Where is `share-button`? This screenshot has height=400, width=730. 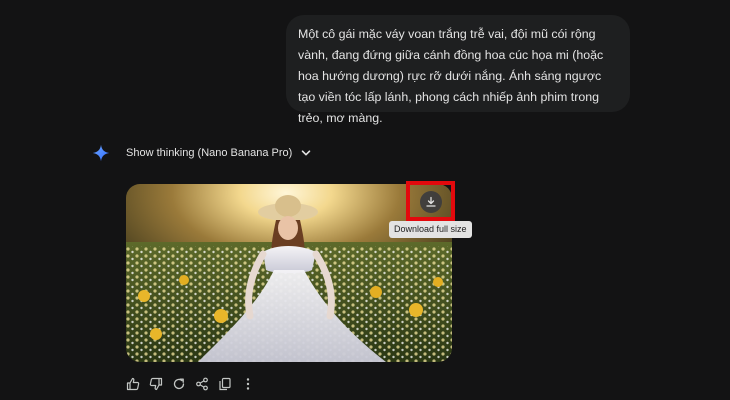
share-button is located at coordinates (202, 384).